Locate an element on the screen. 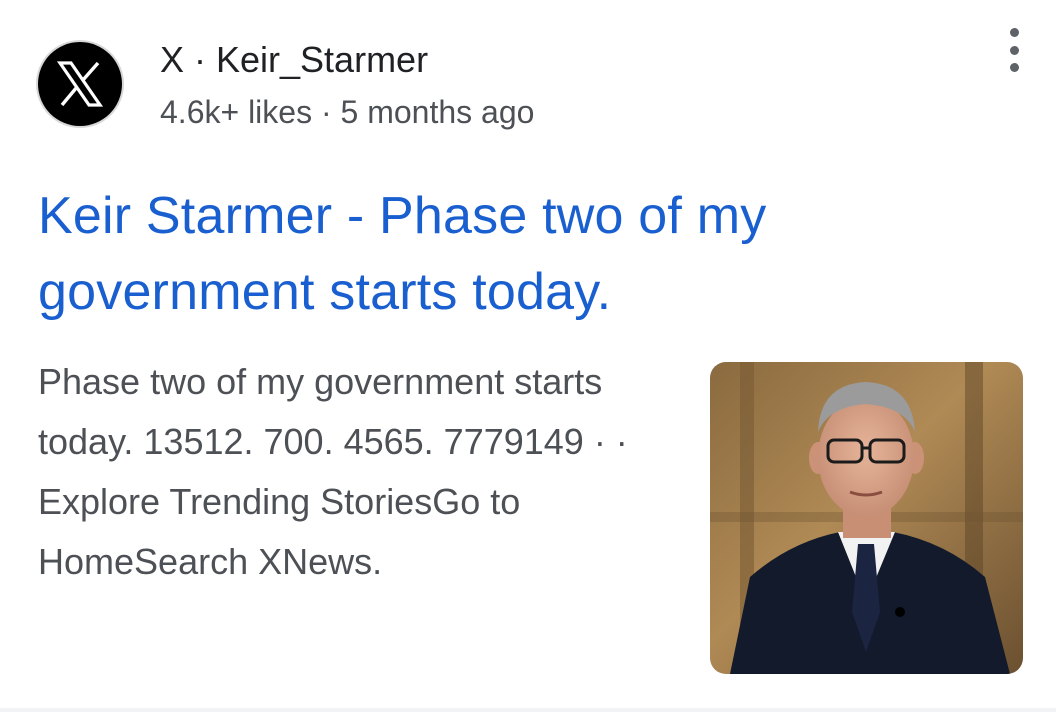 This screenshot has height=712, width=1056. more-vertical-icon is located at coordinates (1014, 32).